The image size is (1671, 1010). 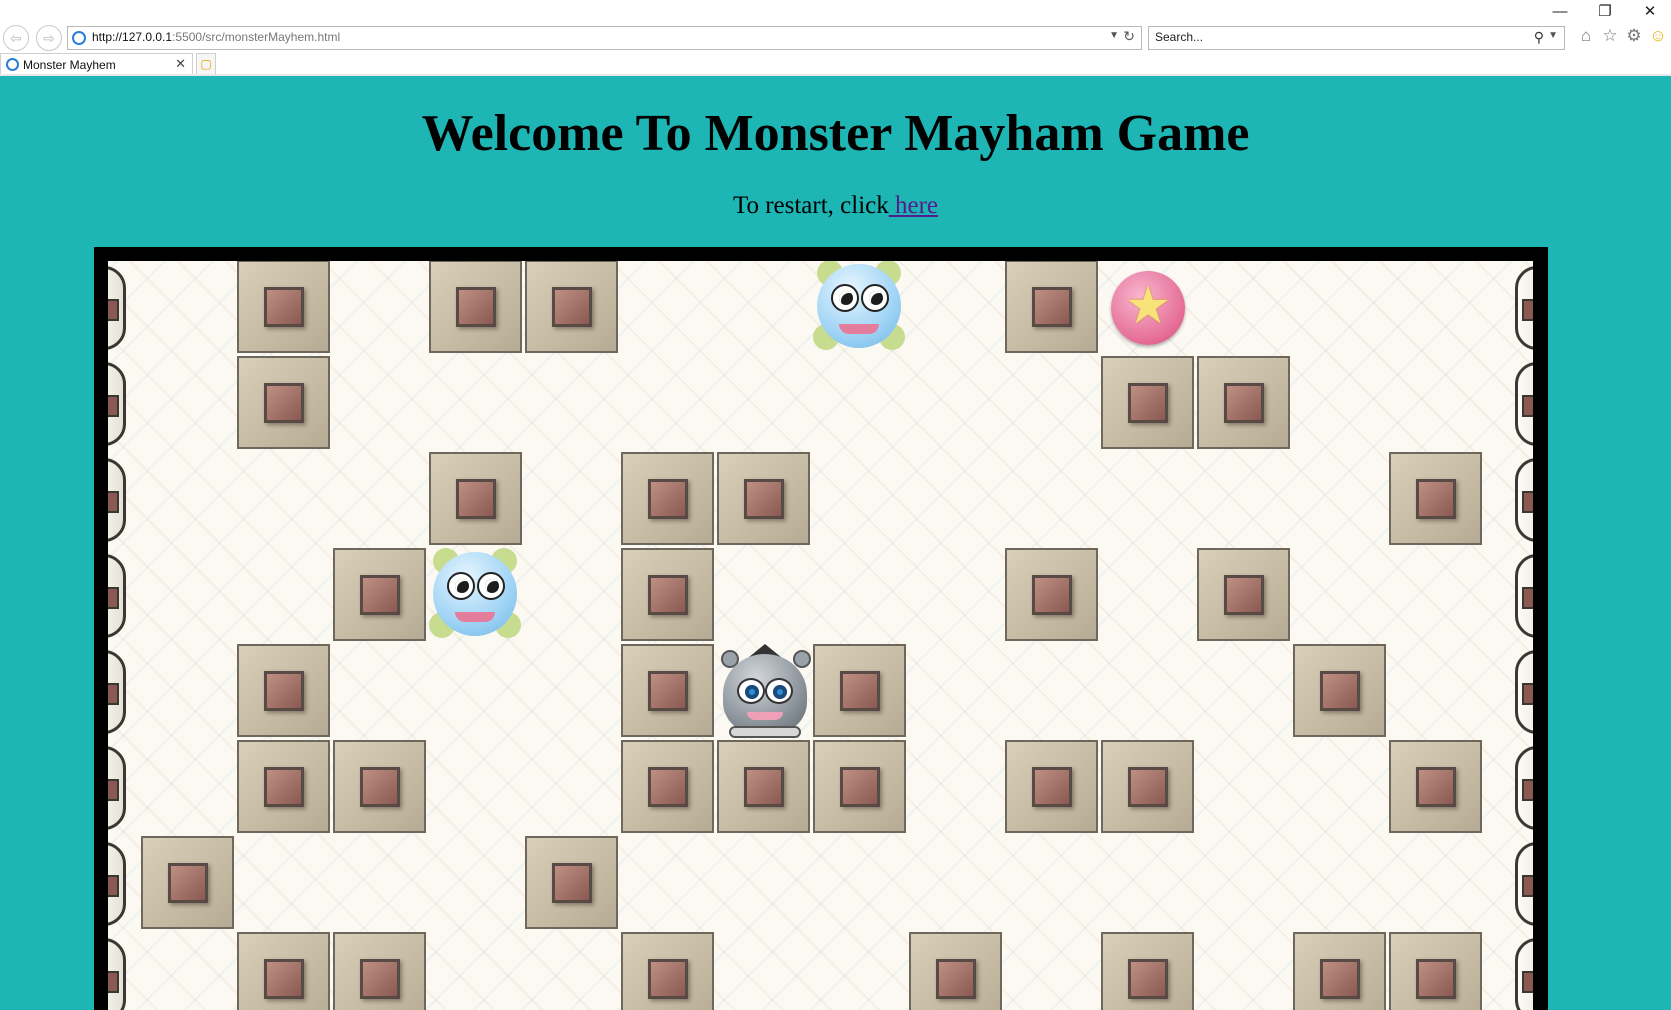 I want to click on minimize-button: —, so click(x=1560, y=12).